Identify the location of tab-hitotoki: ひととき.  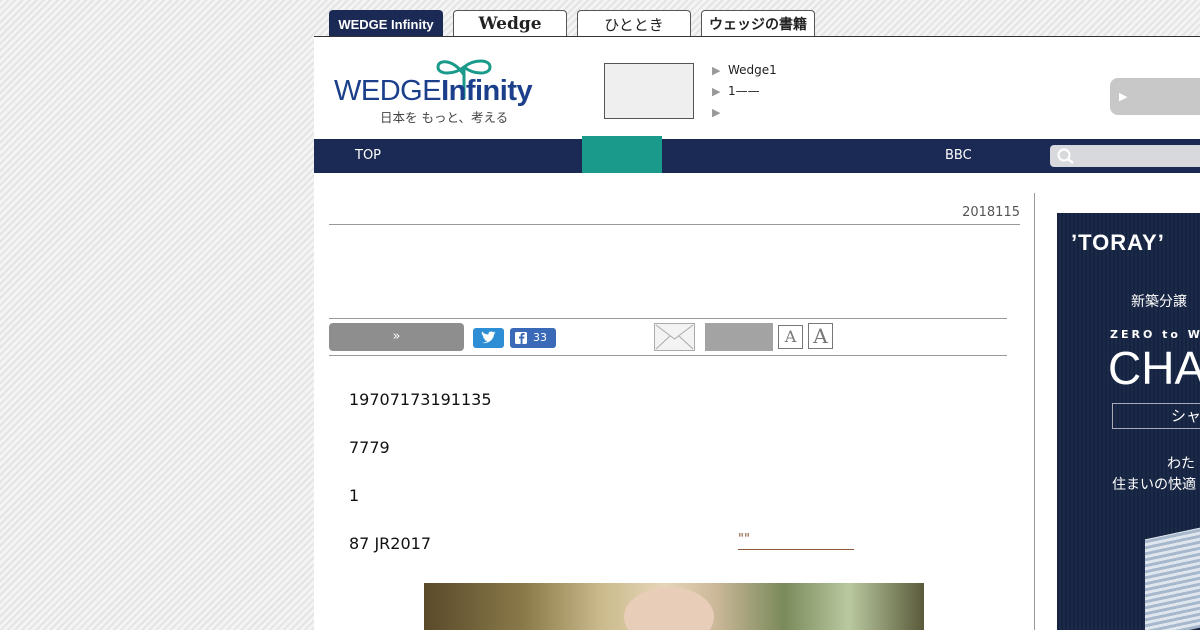
(634, 23).